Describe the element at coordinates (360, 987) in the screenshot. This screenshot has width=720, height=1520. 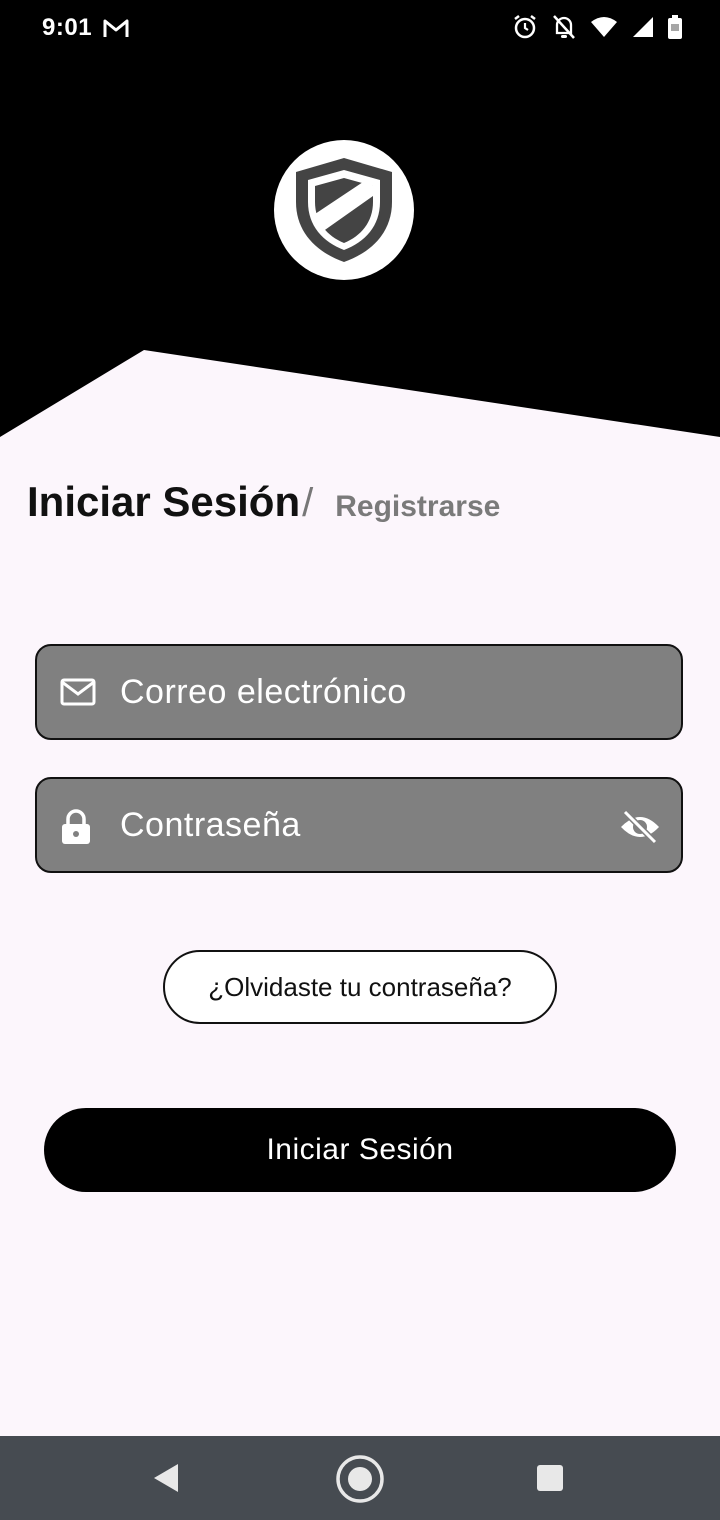
I see `forgot-password-button: ¿Olvidaste tu contraseña?` at that location.